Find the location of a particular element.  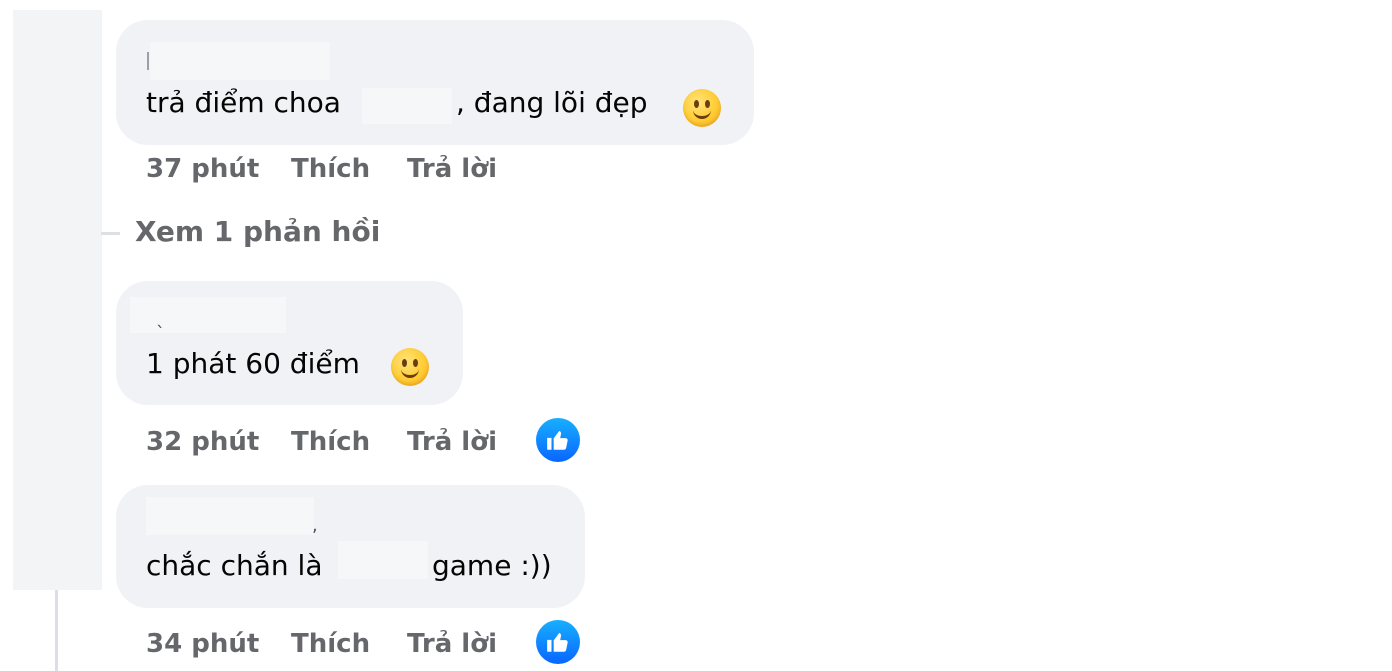

thread-connector-line is located at coordinates (56, 630).